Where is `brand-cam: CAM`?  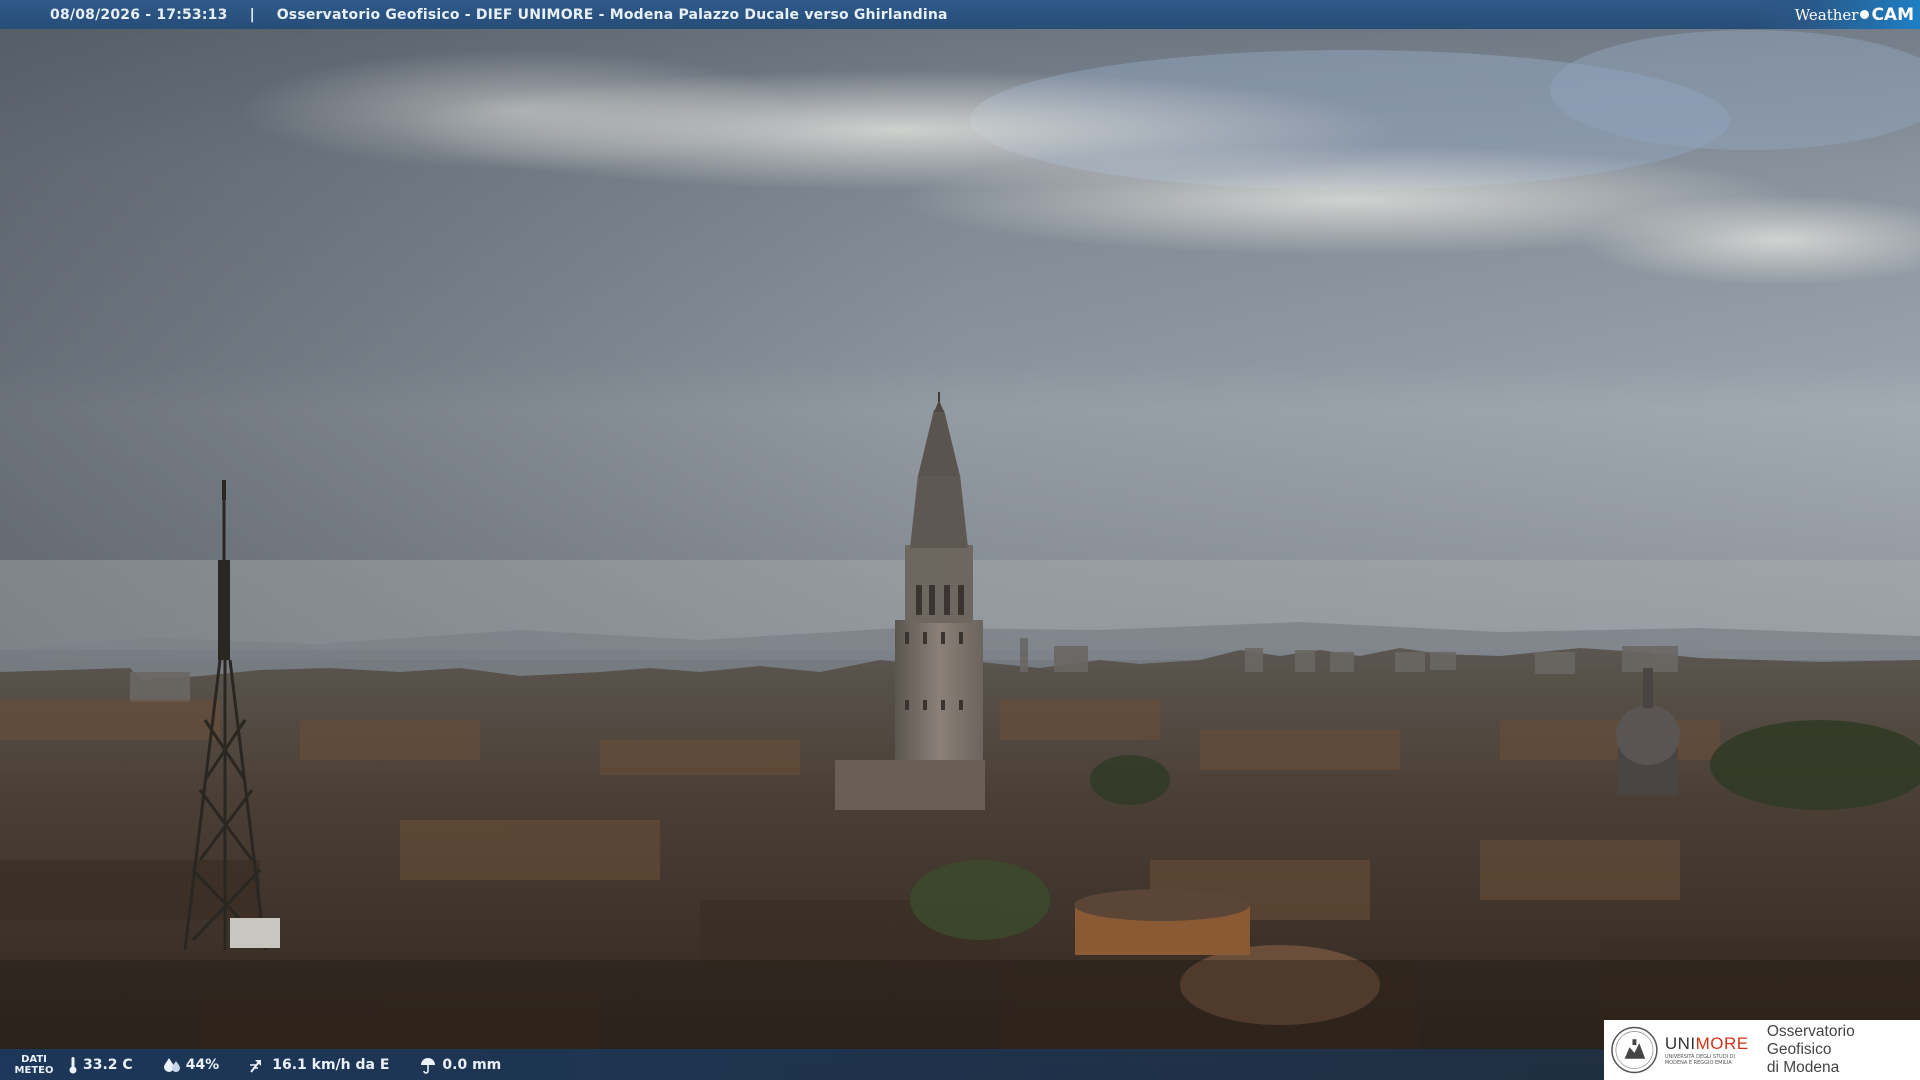
brand-cam: CAM is located at coordinates (1892, 14).